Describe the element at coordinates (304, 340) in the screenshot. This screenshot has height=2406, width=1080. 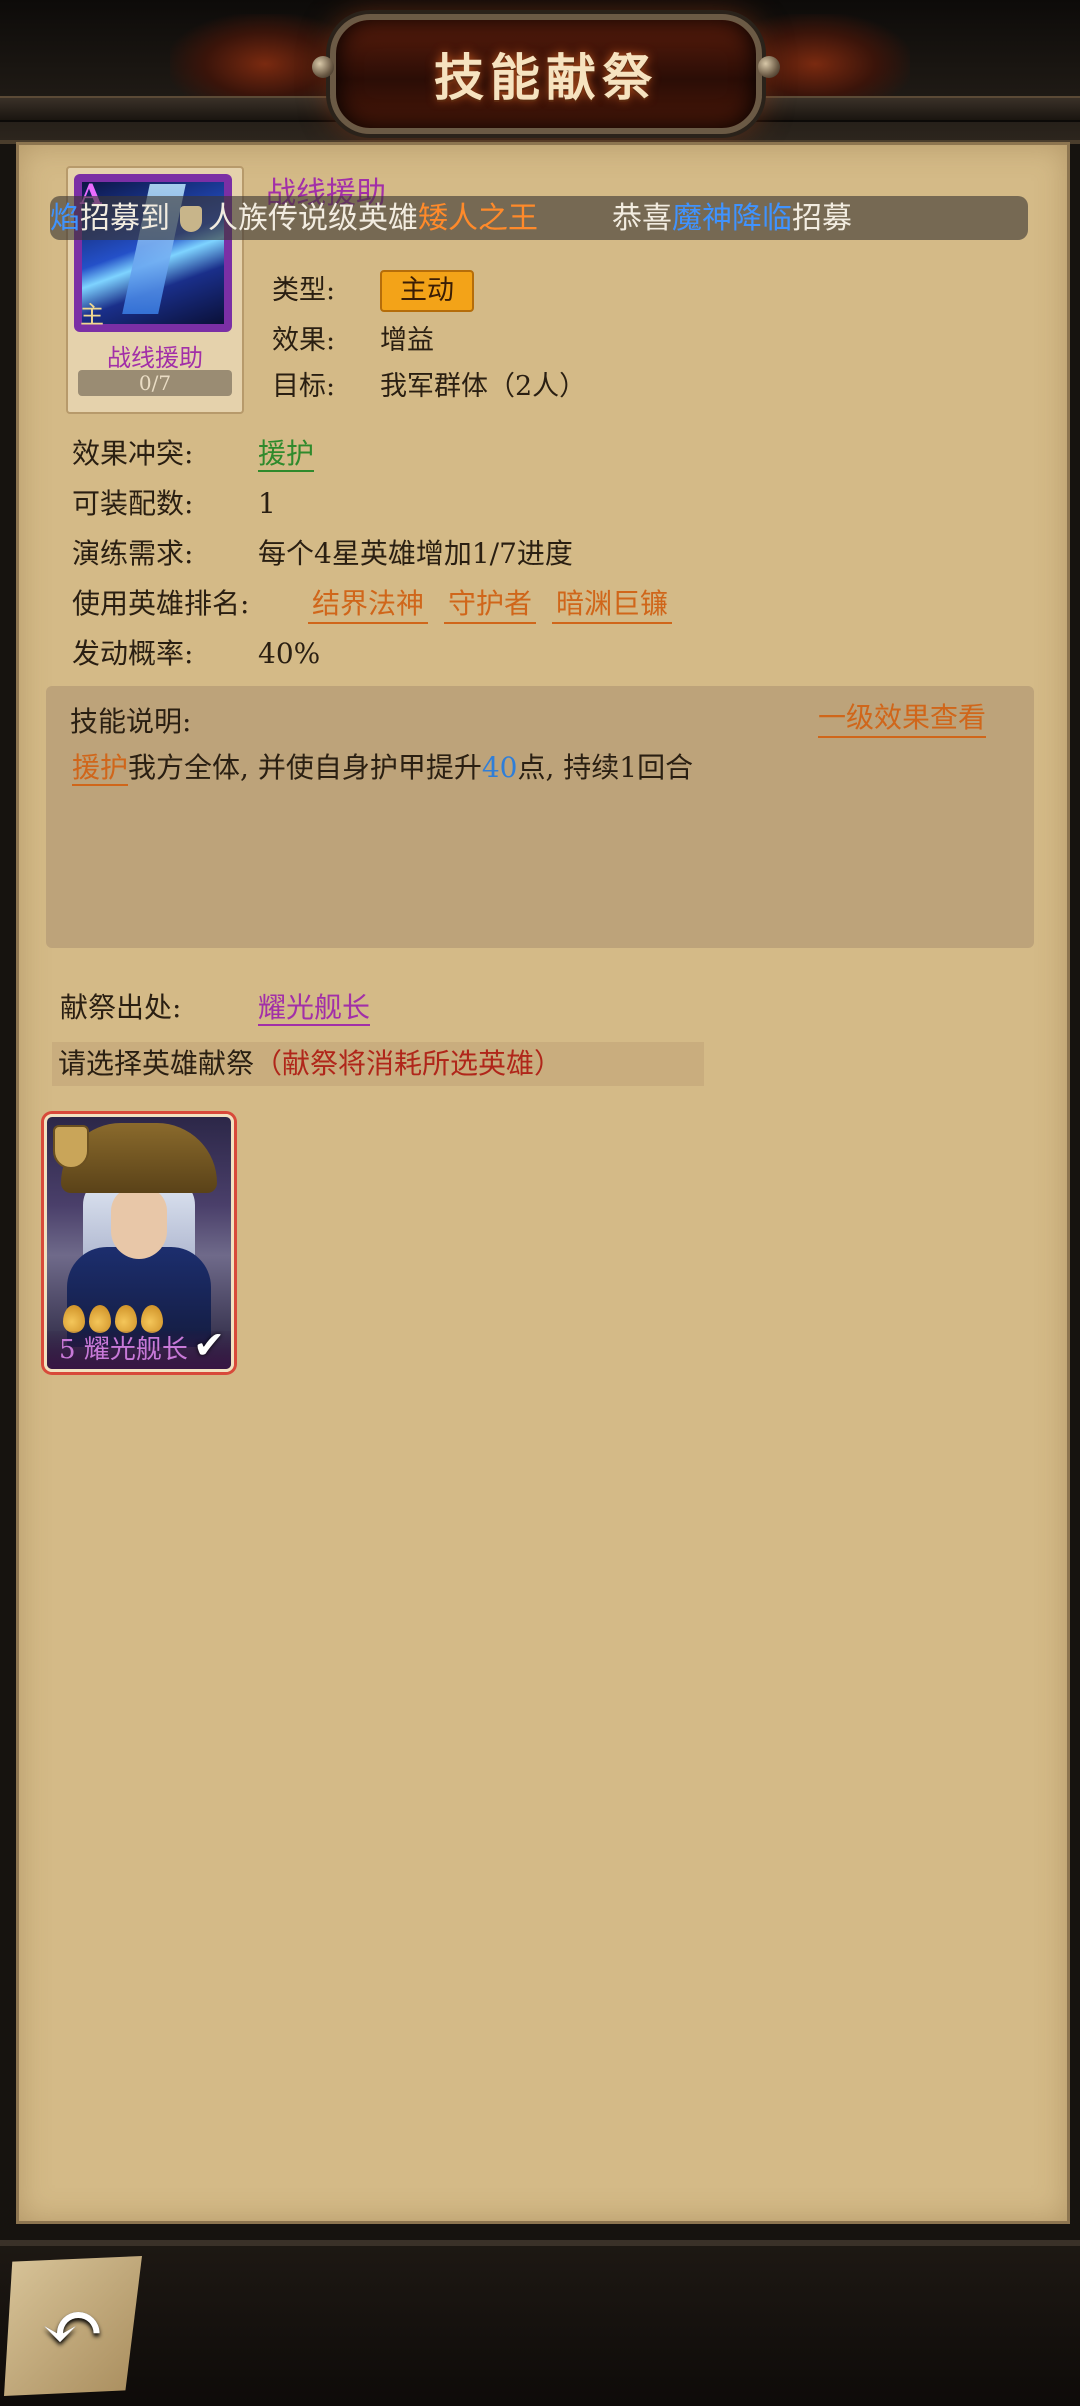
I see `skill-effect-label: 效果:` at that location.